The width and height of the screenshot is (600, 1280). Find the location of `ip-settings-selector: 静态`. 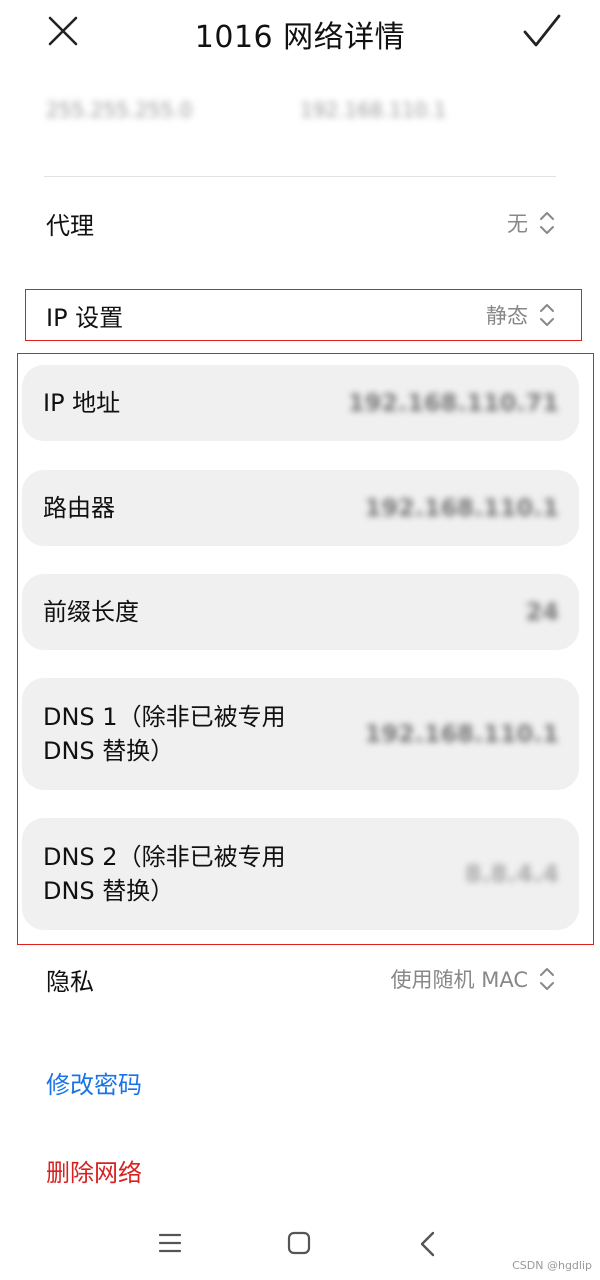

ip-settings-selector: 静态 is located at coordinates (521, 315).